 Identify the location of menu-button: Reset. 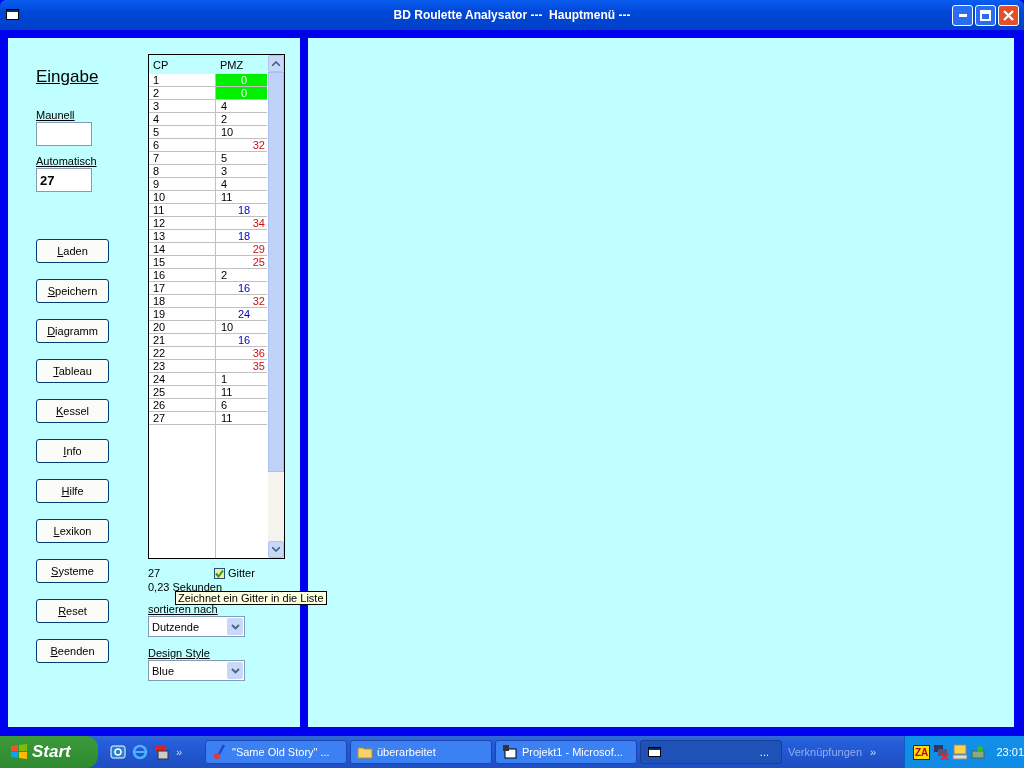
(72, 611).